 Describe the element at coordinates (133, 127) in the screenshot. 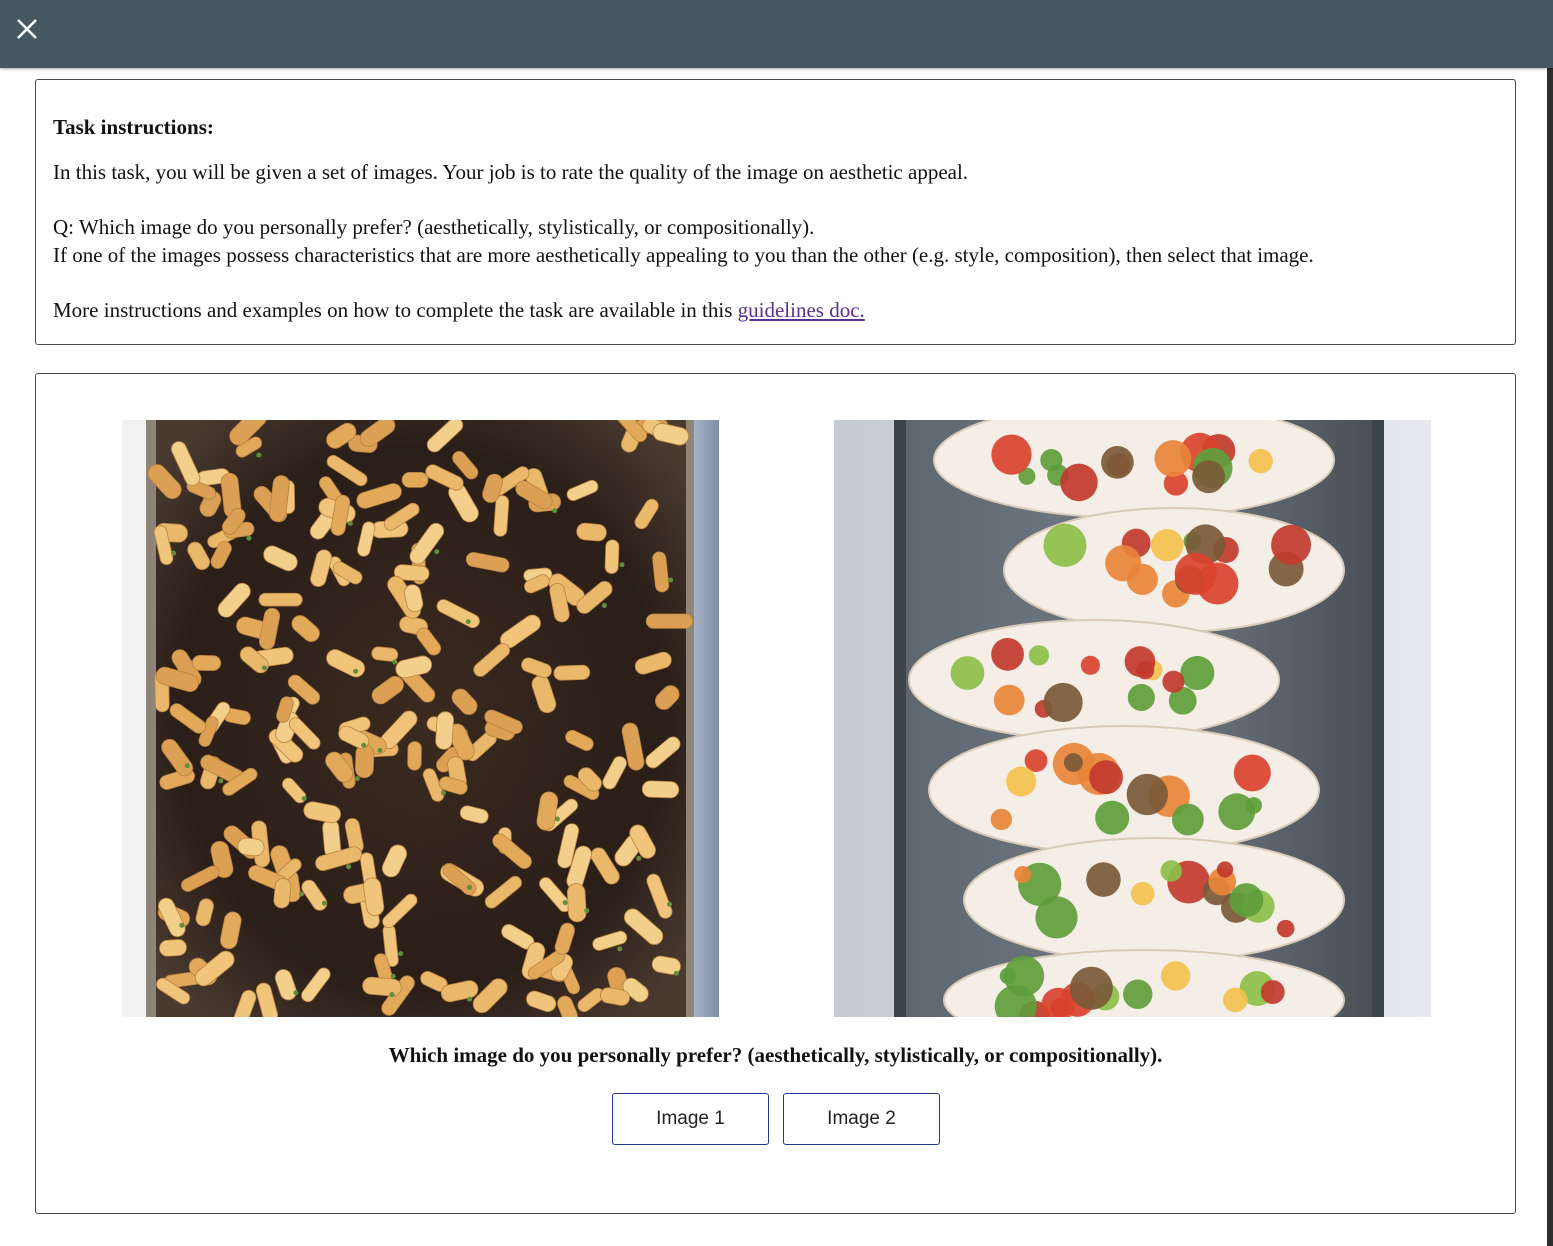

I see `instructions-title: Task instructions:` at that location.